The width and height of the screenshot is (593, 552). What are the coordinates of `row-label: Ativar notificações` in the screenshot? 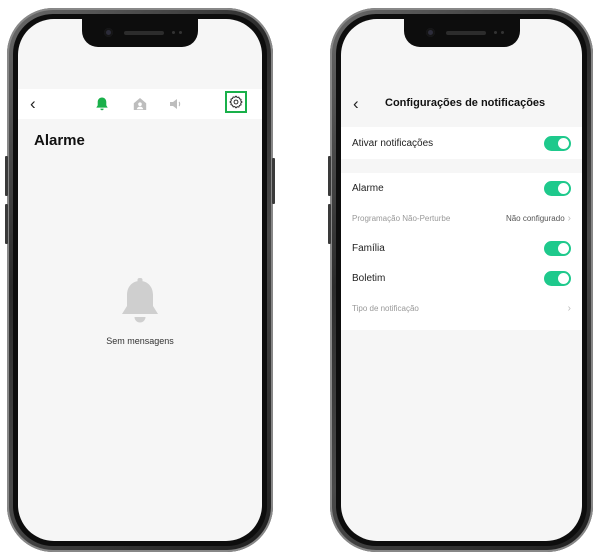 It's located at (393, 143).